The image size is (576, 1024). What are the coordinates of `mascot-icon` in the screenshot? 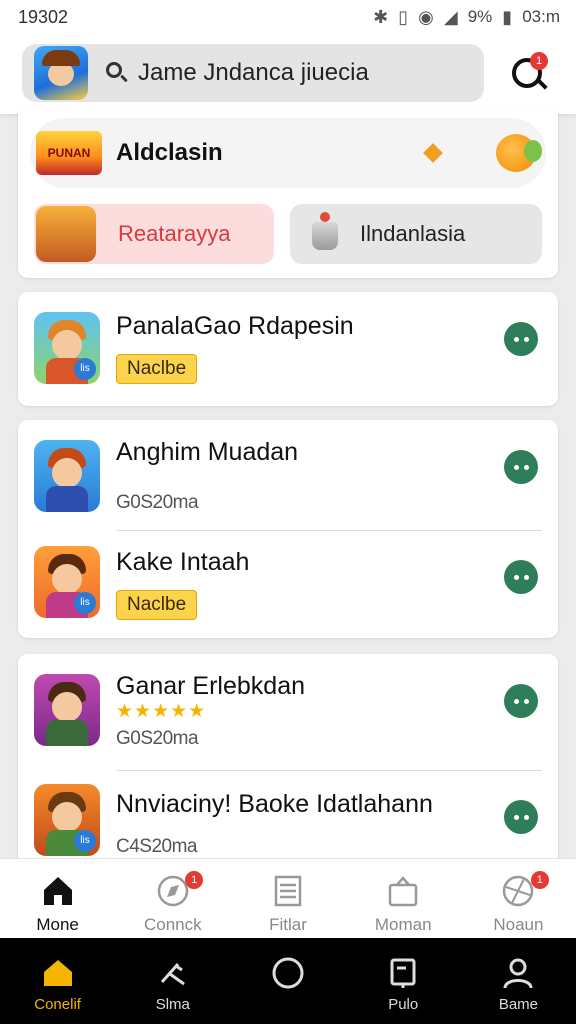 It's located at (519, 153).